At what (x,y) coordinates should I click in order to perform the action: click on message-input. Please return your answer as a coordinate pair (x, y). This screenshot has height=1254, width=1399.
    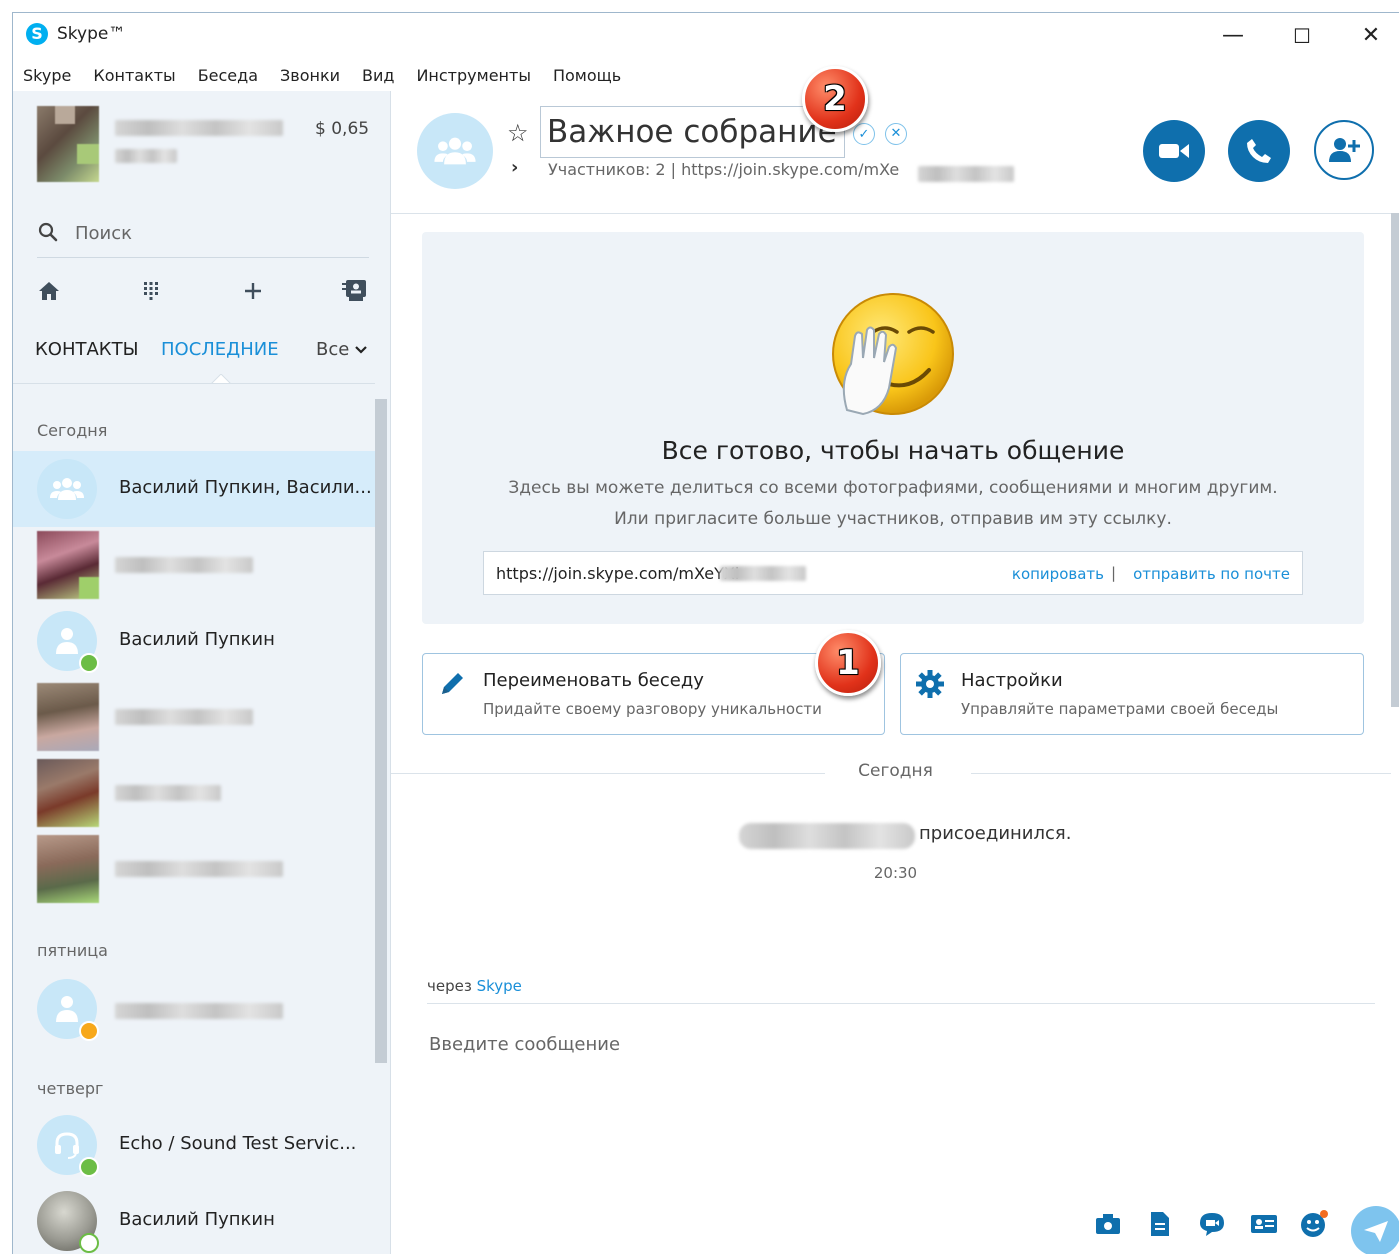
    Looking at the image, I should click on (899, 1044).